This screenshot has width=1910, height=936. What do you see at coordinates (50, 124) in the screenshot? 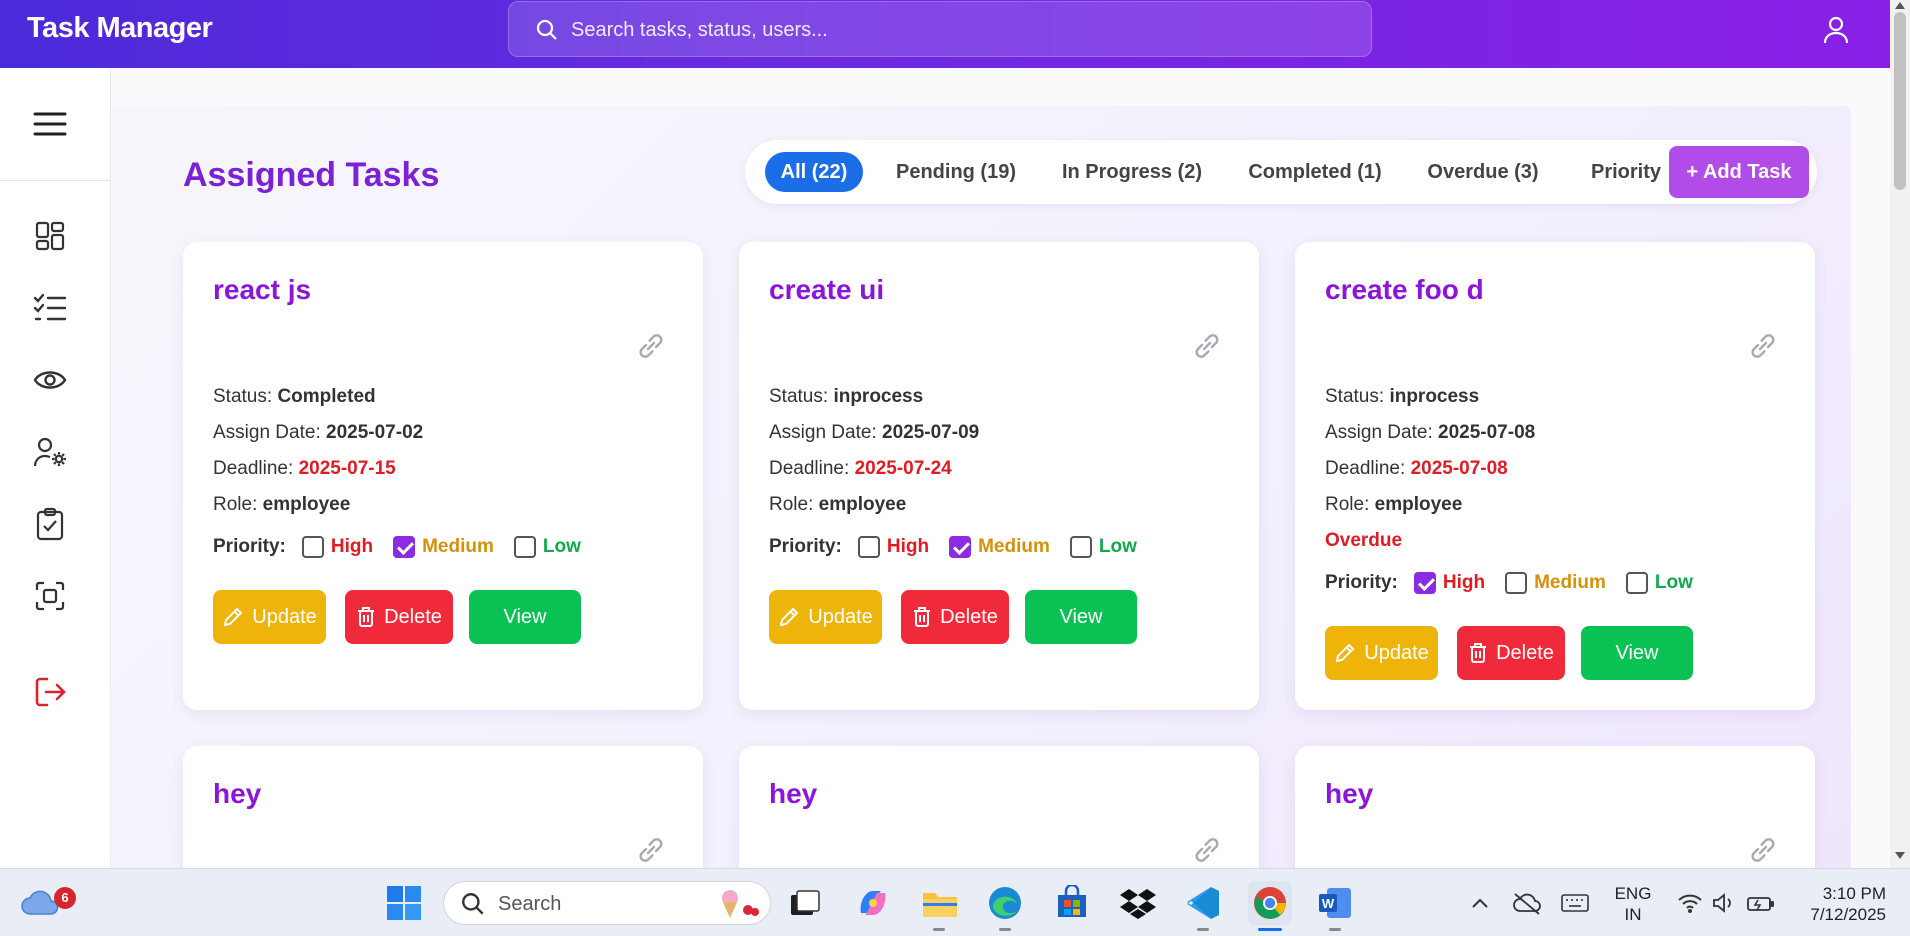
I see `menu-icon` at bounding box center [50, 124].